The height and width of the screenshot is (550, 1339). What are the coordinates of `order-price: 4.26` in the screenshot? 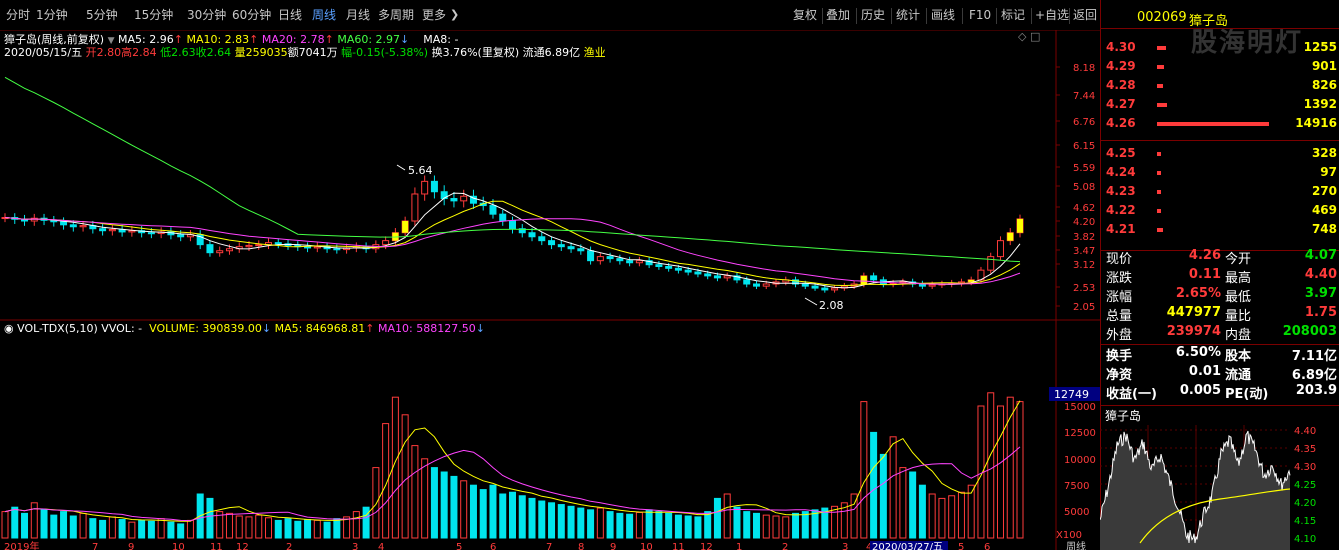 It's located at (1121, 123).